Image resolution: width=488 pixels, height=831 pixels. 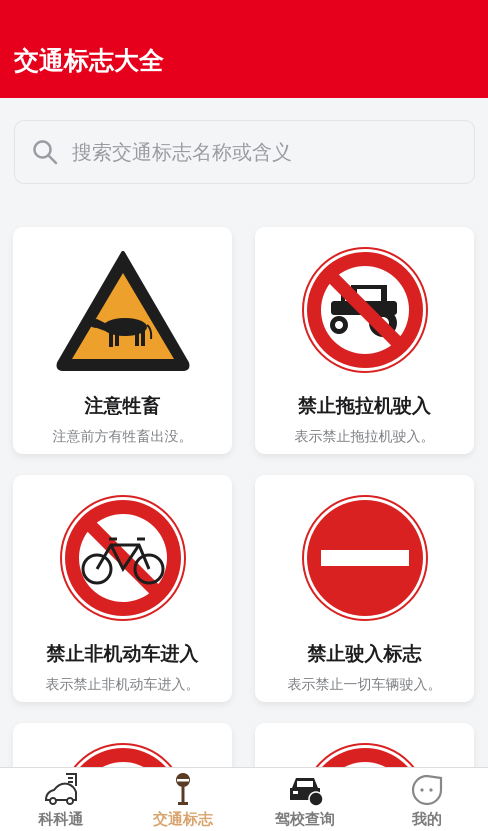 What do you see at coordinates (365, 654) in the screenshot?
I see `sign-name: 禁止驶入标志` at bounding box center [365, 654].